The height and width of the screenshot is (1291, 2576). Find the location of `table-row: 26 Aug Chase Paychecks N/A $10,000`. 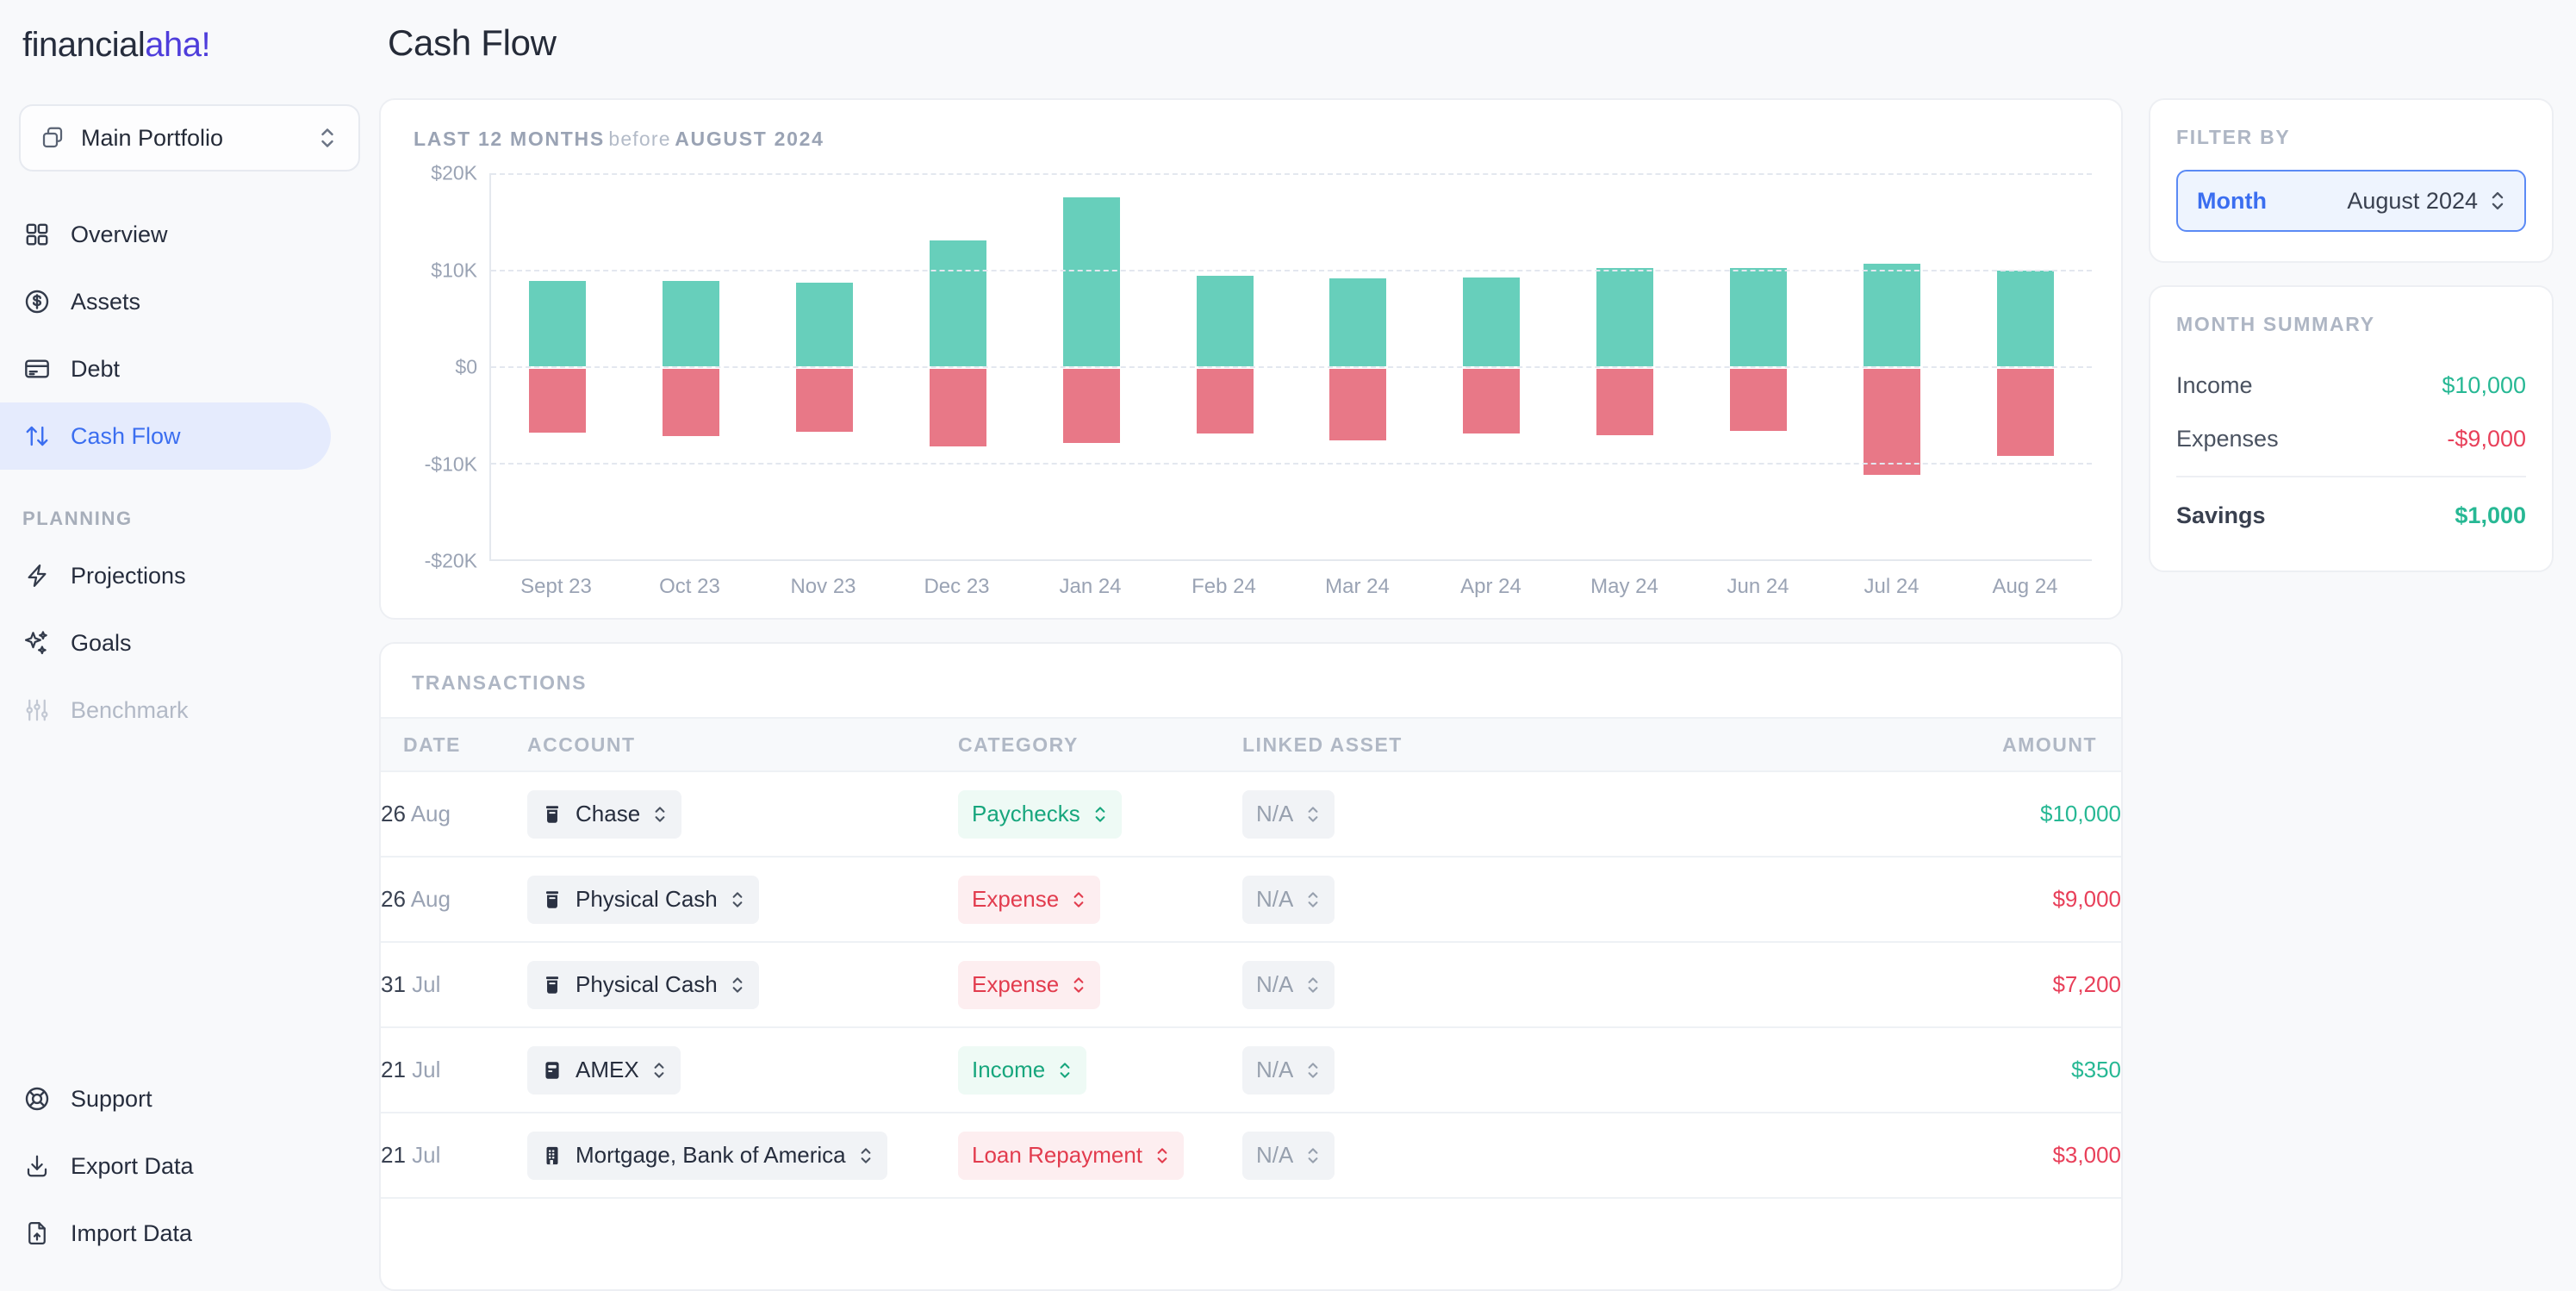

table-row: 26 Aug Chase Paychecks N/A $10,000 is located at coordinates (1251, 814).